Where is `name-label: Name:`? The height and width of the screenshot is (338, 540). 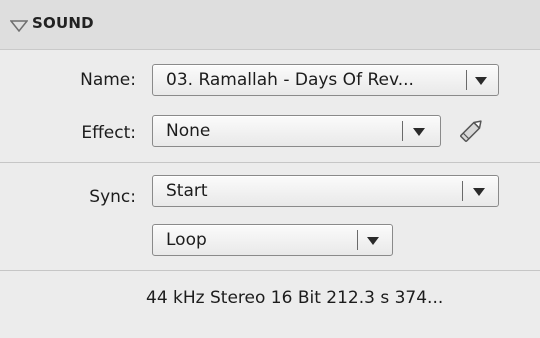
name-label: Name: is located at coordinates (108, 80).